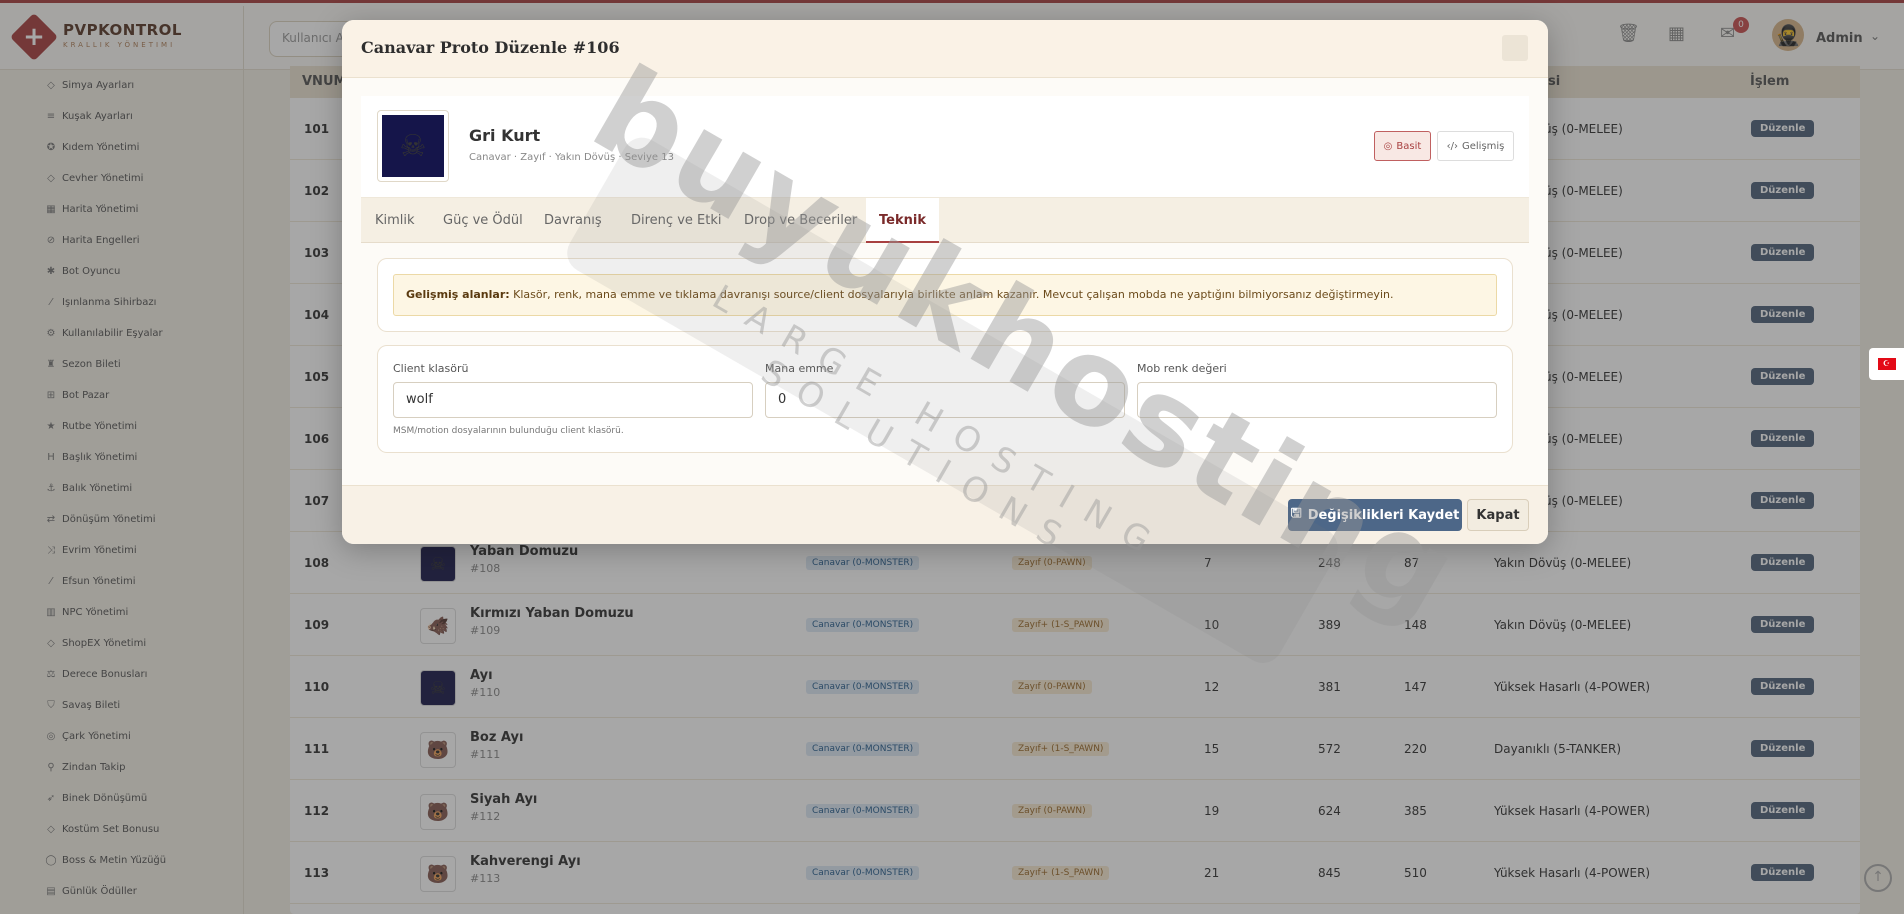  What do you see at coordinates (1498, 515) in the screenshot?
I see `close-button: Kapat` at bounding box center [1498, 515].